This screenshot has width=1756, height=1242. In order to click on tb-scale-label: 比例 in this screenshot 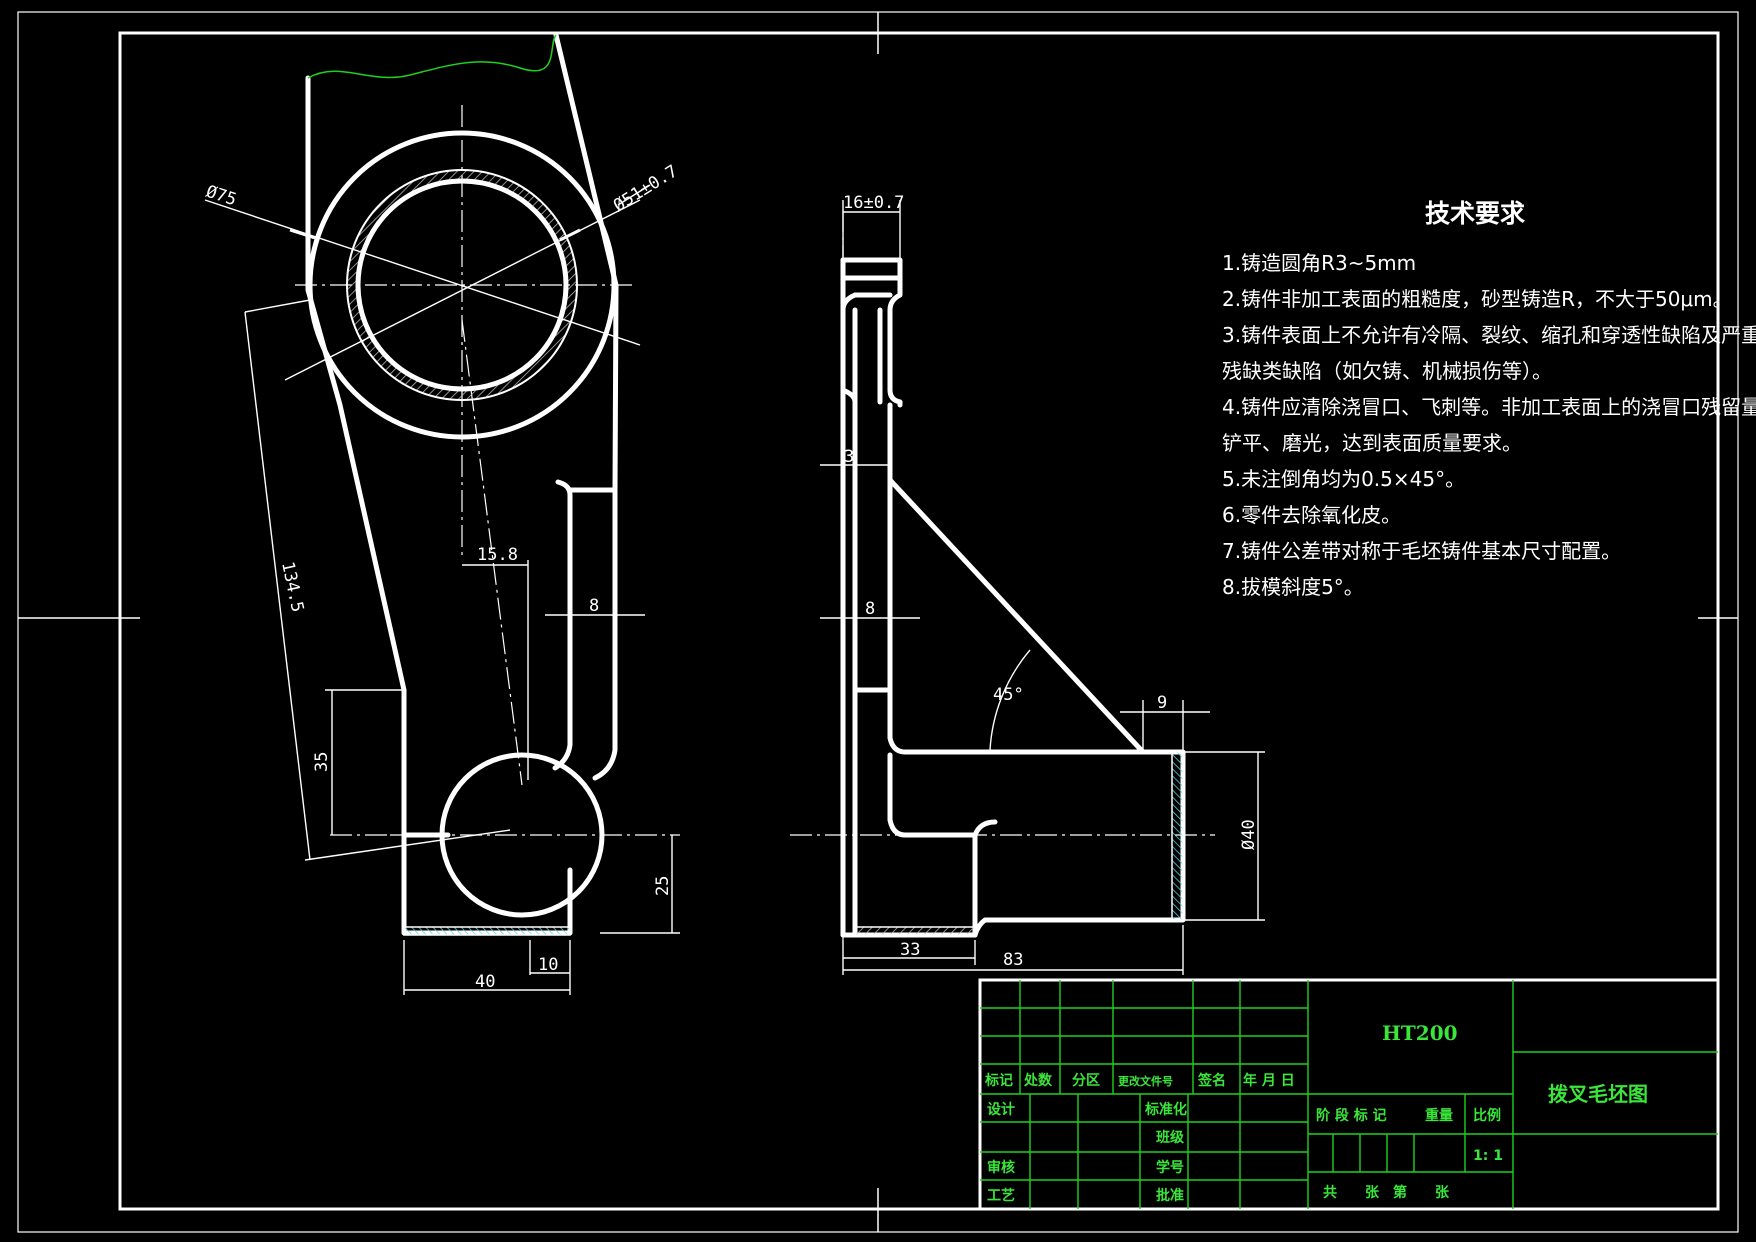, I will do `click(1487, 1115)`.